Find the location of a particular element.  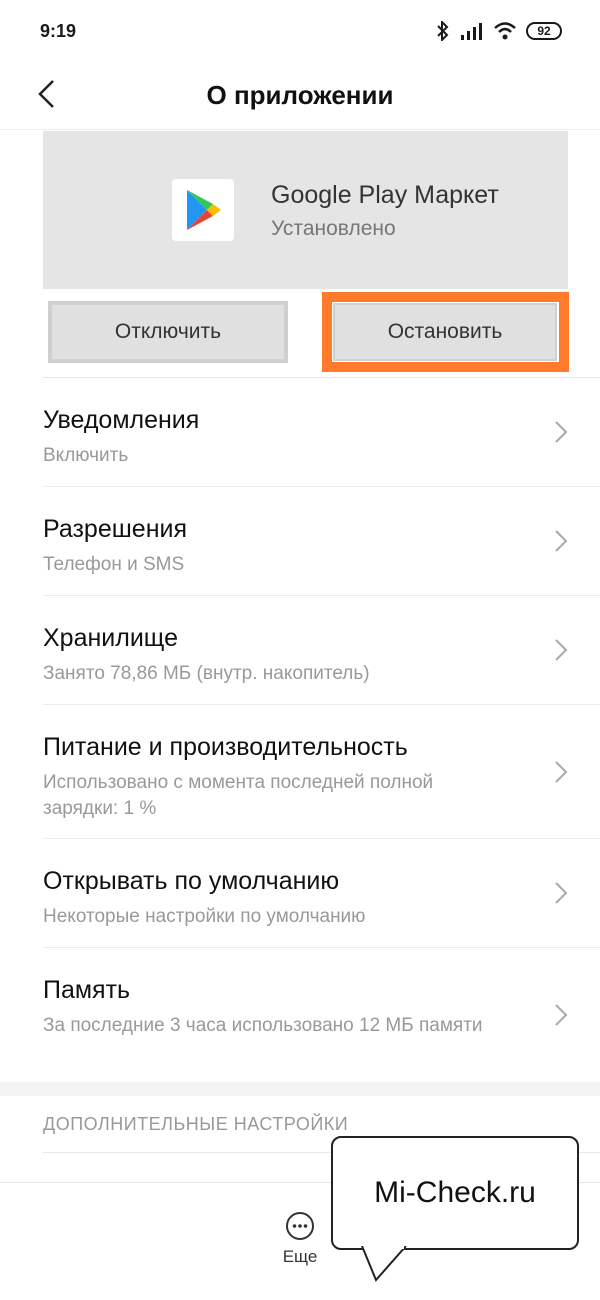

item-title: Уведомления is located at coordinates (121, 420).